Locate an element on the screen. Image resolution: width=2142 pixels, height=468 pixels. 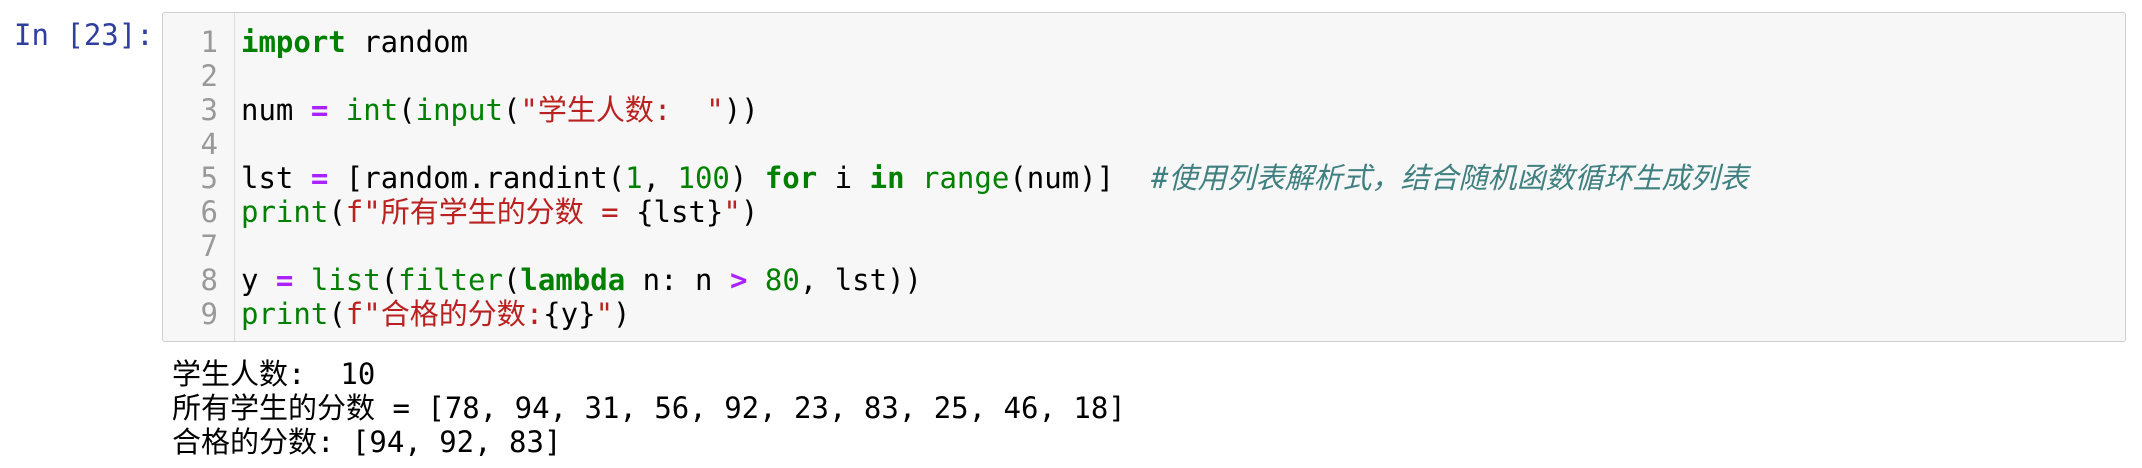
line-number: 2 is located at coordinates (209, 76).